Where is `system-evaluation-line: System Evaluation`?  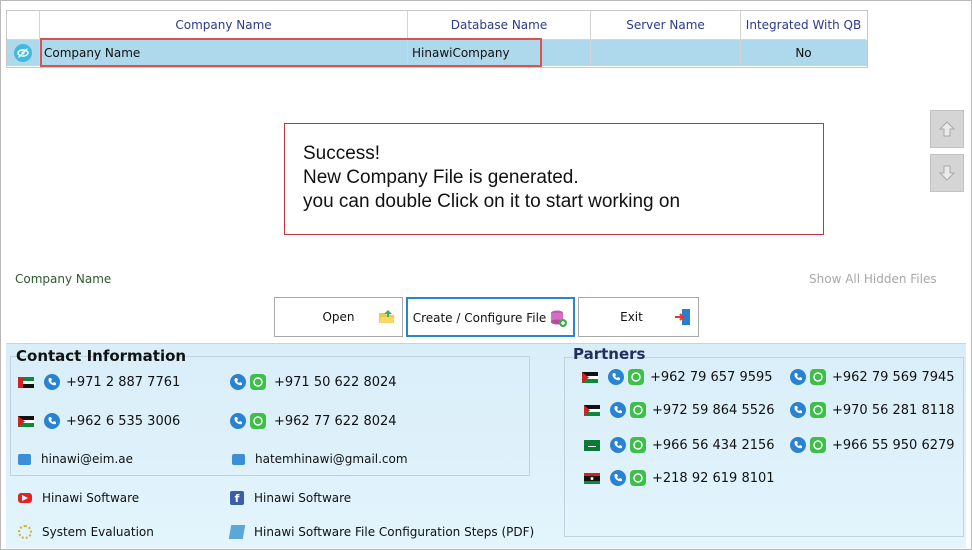
system-evaluation-line: System Evaluation is located at coordinates (86, 532).